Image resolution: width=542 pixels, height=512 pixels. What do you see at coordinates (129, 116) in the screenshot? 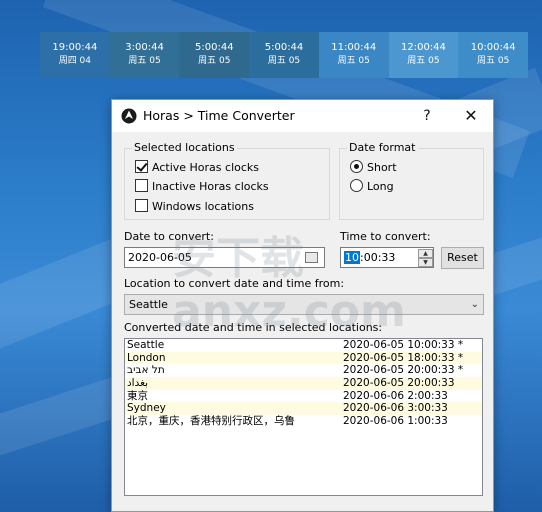
I see `horas-app-icon` at bounding box center [129, 116].